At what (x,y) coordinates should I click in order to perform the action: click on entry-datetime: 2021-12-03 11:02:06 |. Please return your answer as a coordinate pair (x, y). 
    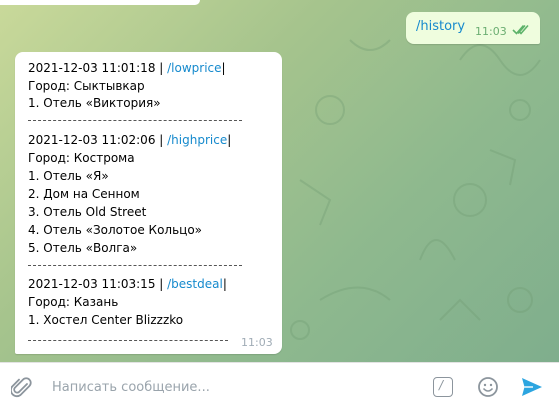
    Looking at the image, I should click on (98, 140).